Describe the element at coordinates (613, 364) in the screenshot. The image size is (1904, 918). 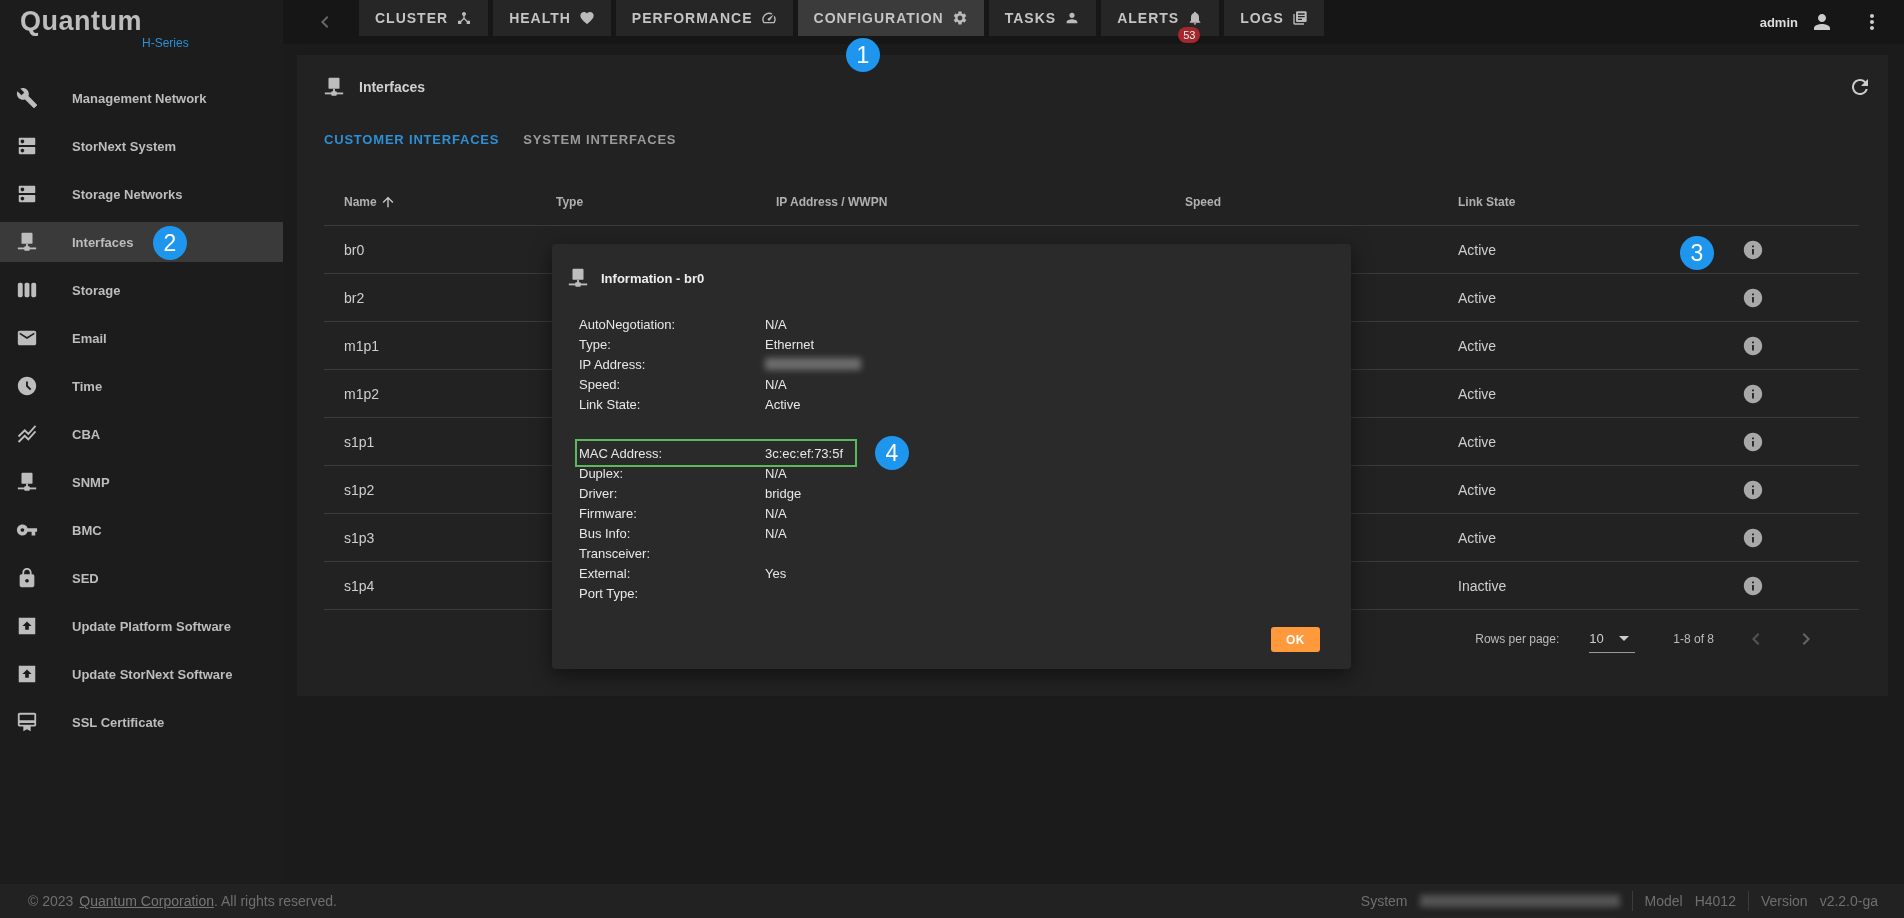
I see `field-label: IP Address:` at that location.